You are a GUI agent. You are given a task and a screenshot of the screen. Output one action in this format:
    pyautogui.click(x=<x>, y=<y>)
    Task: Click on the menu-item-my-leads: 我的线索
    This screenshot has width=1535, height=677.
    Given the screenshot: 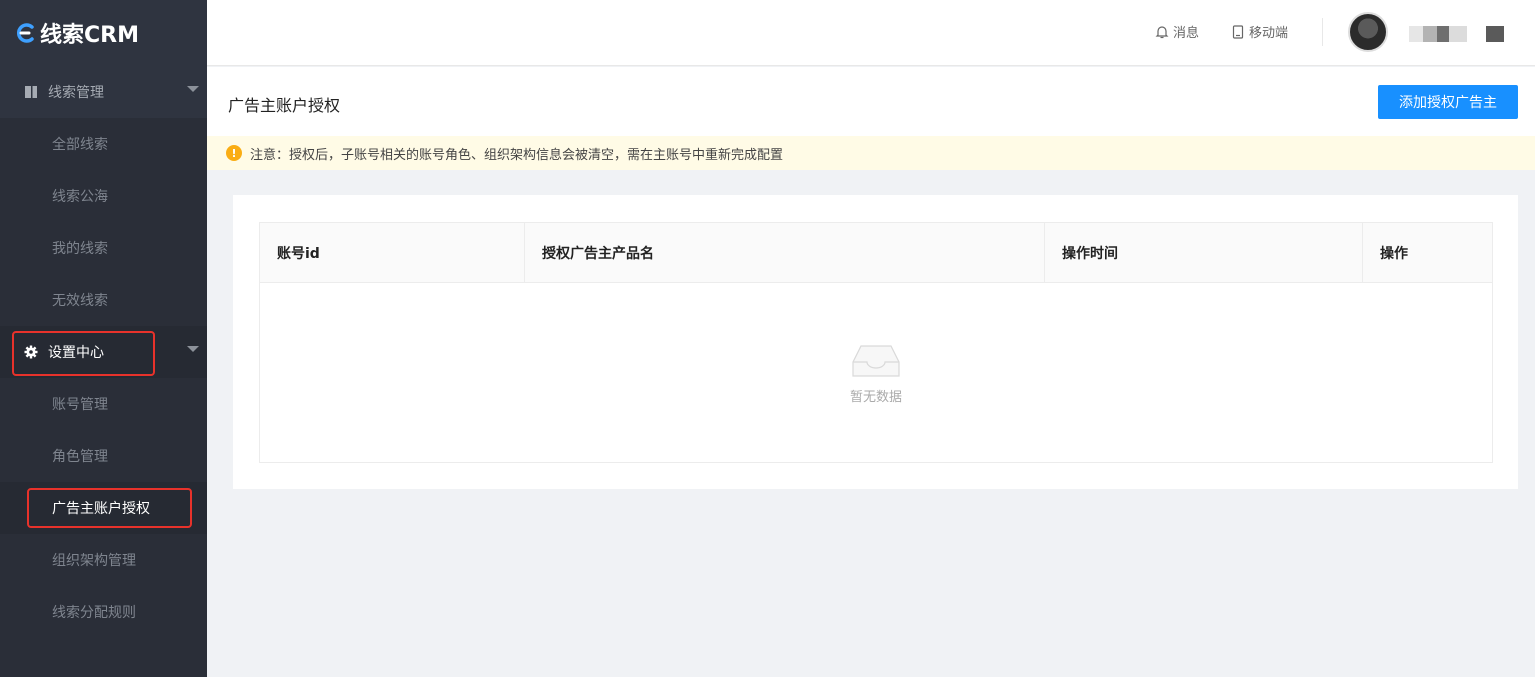 What is the action you would take?
    pyautogui.click(x=103, y=248)
    